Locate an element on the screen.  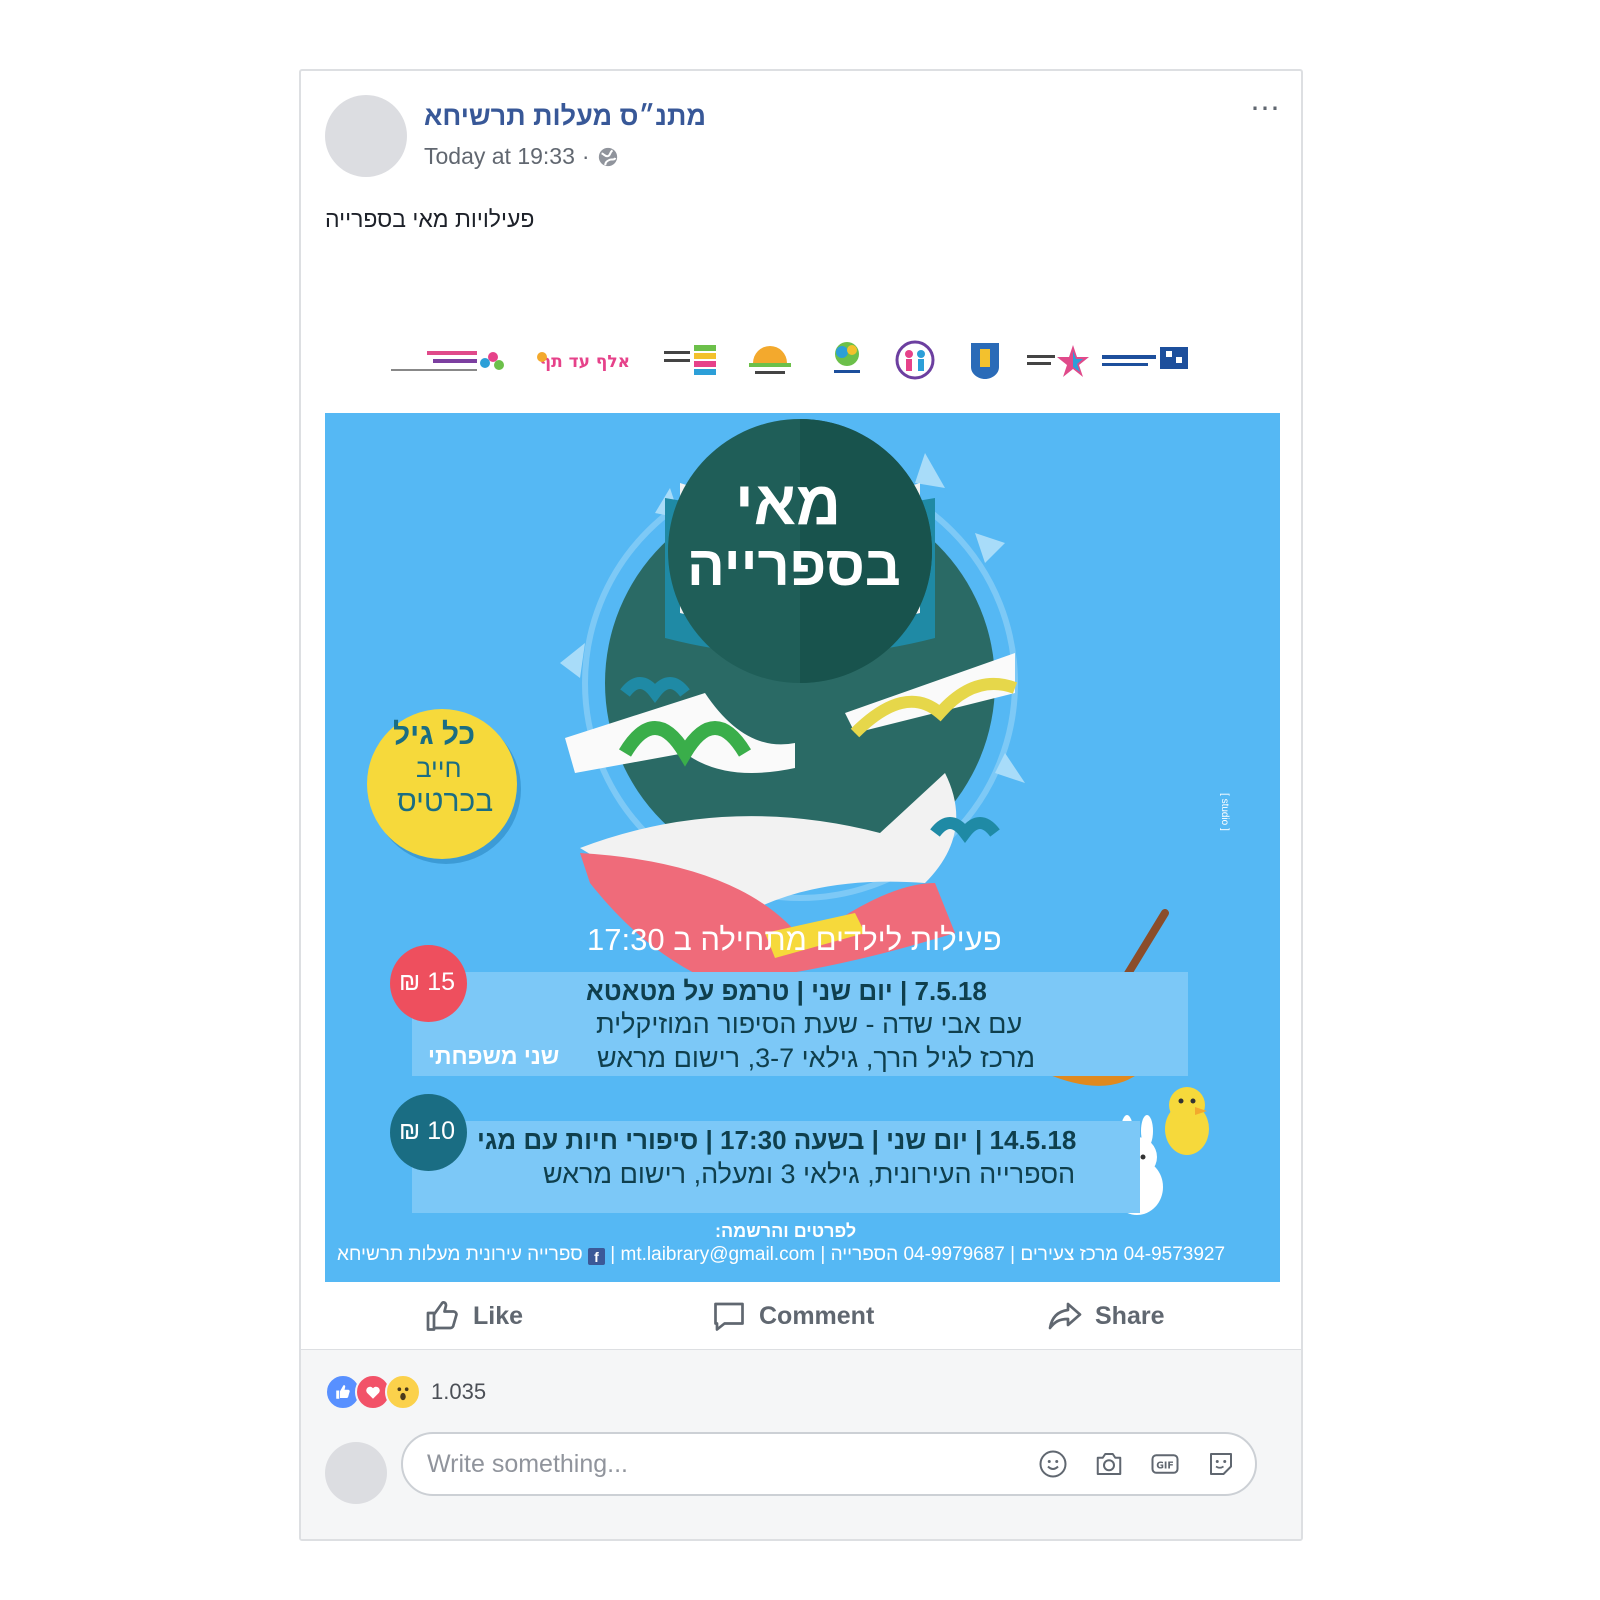
svg-text: GIF is located at coordinates (1165, 1465).